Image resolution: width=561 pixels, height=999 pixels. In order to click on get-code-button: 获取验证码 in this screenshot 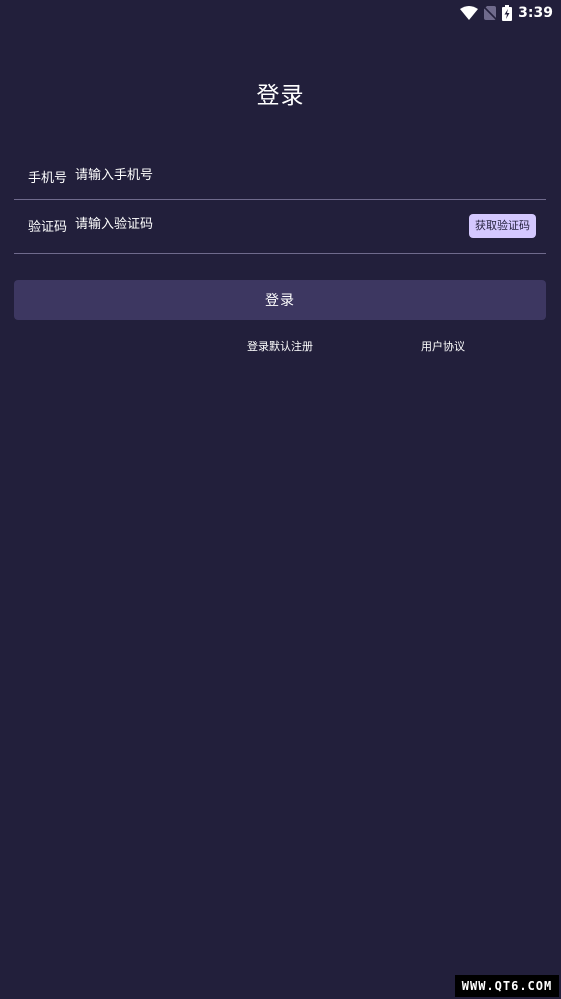, I will do `click(502, 226)`.